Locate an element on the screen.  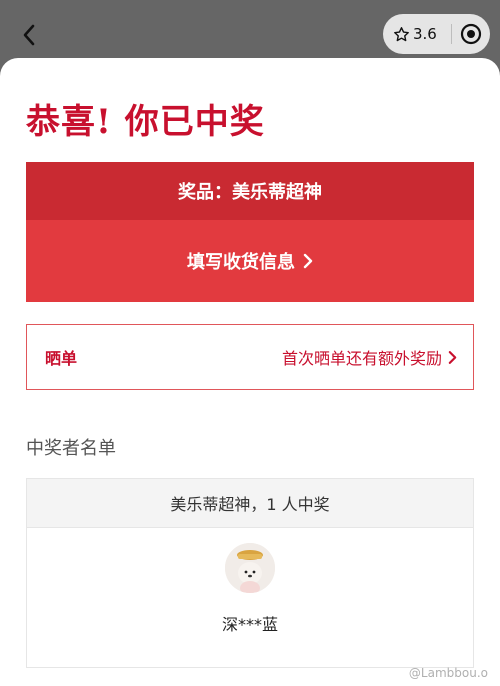
chevron-left-icon is located at coordinates (29, 35).